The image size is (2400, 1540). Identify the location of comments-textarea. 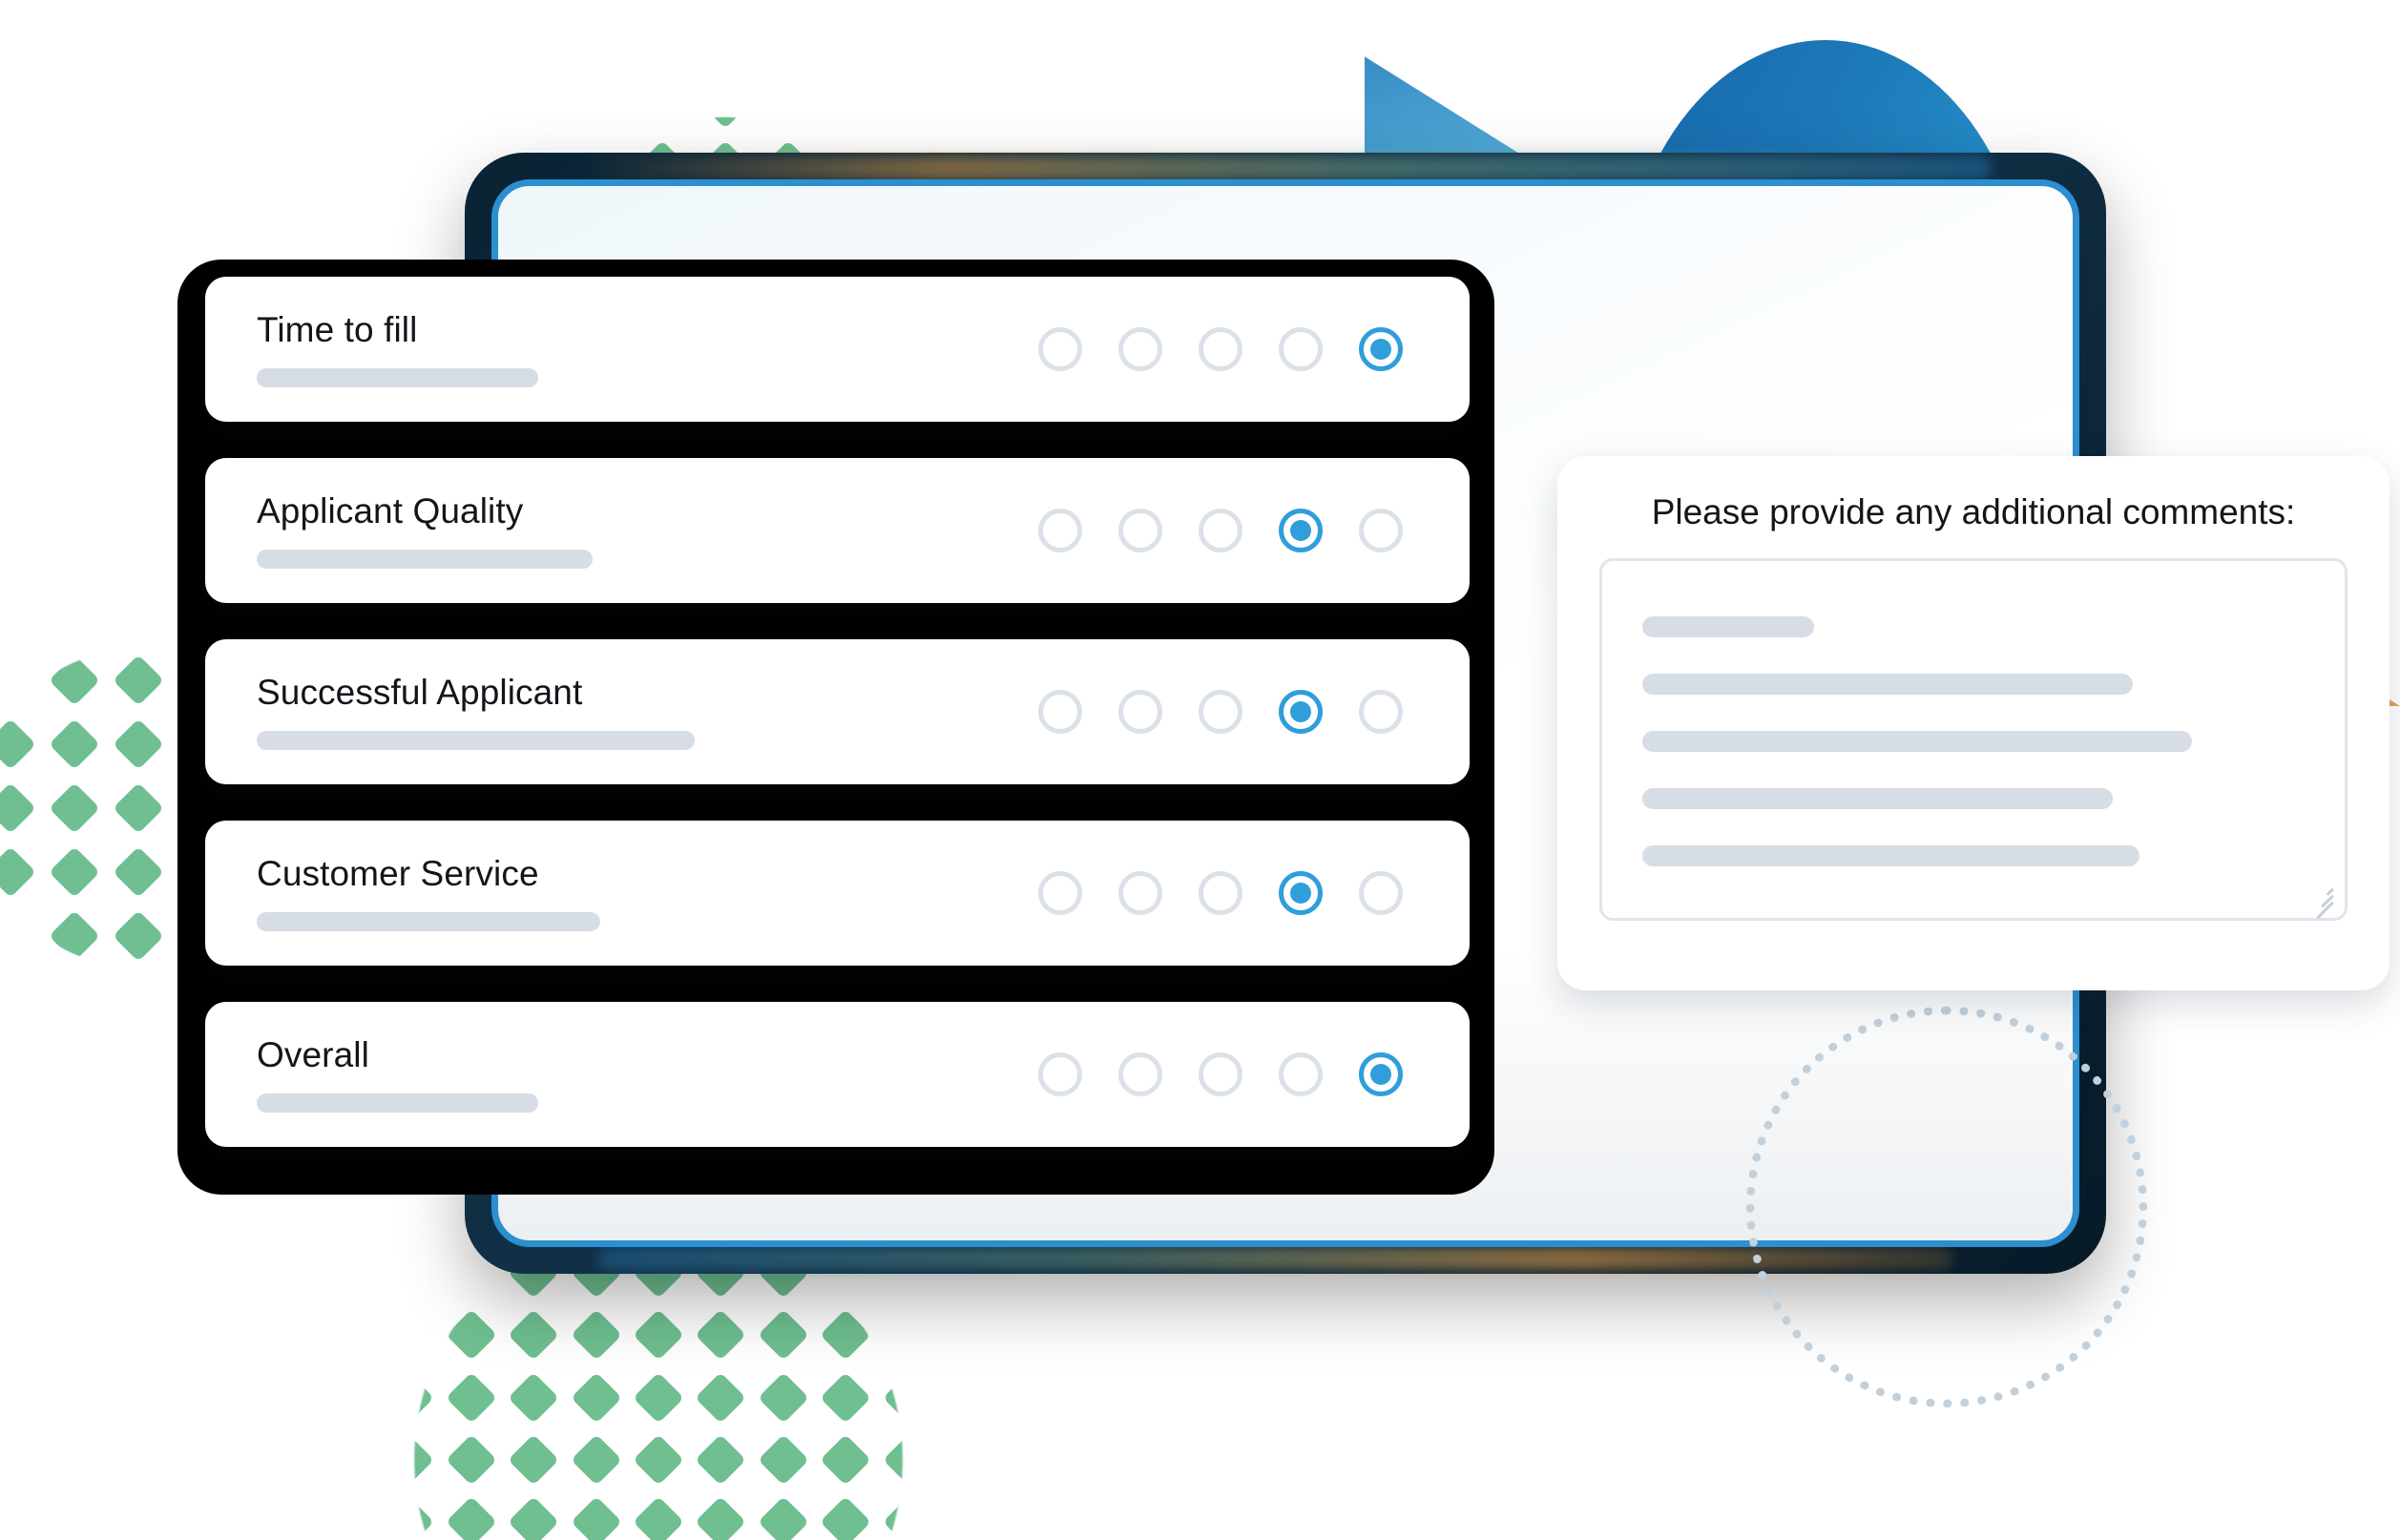
(1973, 739).